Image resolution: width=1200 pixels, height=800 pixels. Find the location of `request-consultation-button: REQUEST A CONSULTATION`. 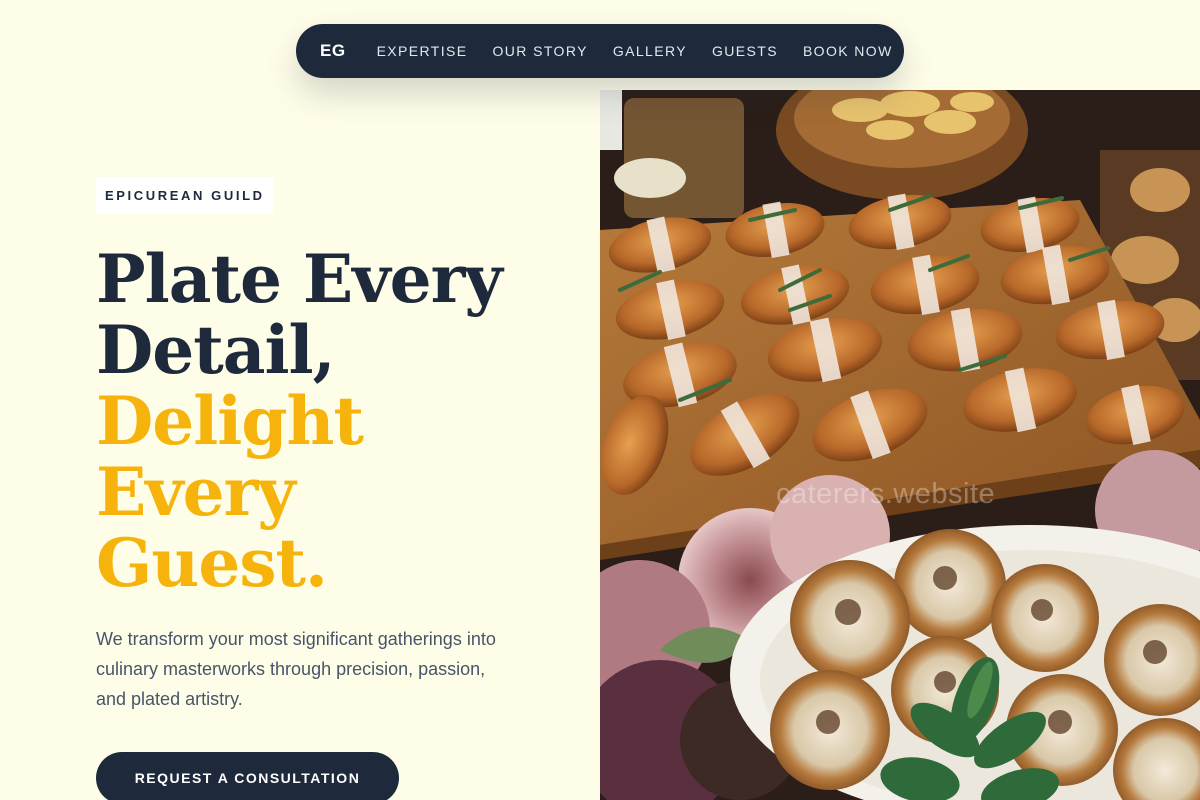

request-consultation-button: REQUEST A CONSULTATION is located at coordinates (247, 776).